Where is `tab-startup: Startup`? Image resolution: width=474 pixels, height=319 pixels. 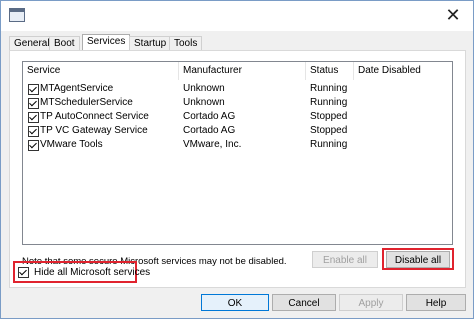
tab-startup: Startup is located at coordinates (150, 43).